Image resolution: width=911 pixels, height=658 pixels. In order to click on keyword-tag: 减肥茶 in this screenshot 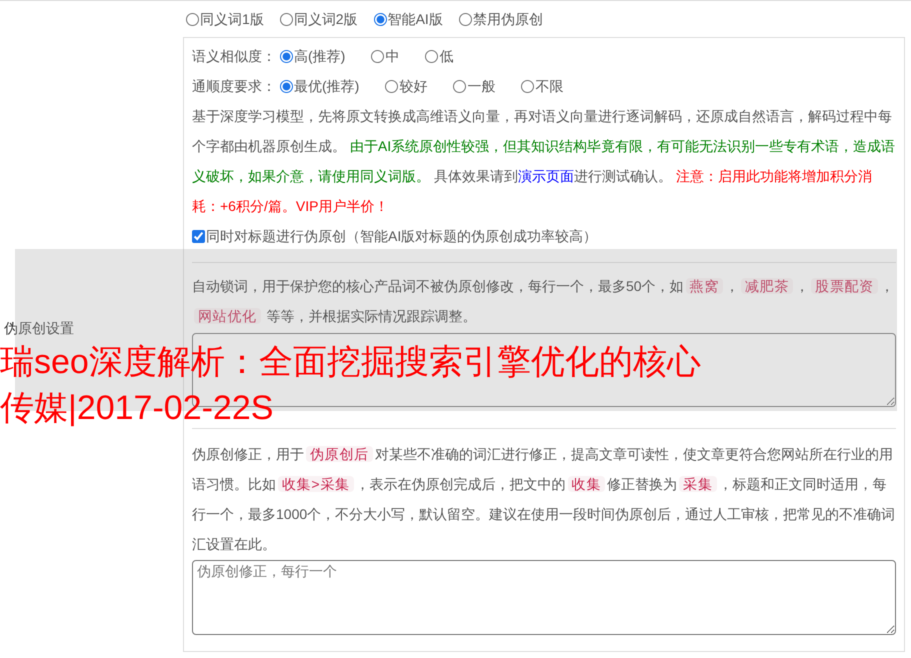, I will do `click(767, 286)`.